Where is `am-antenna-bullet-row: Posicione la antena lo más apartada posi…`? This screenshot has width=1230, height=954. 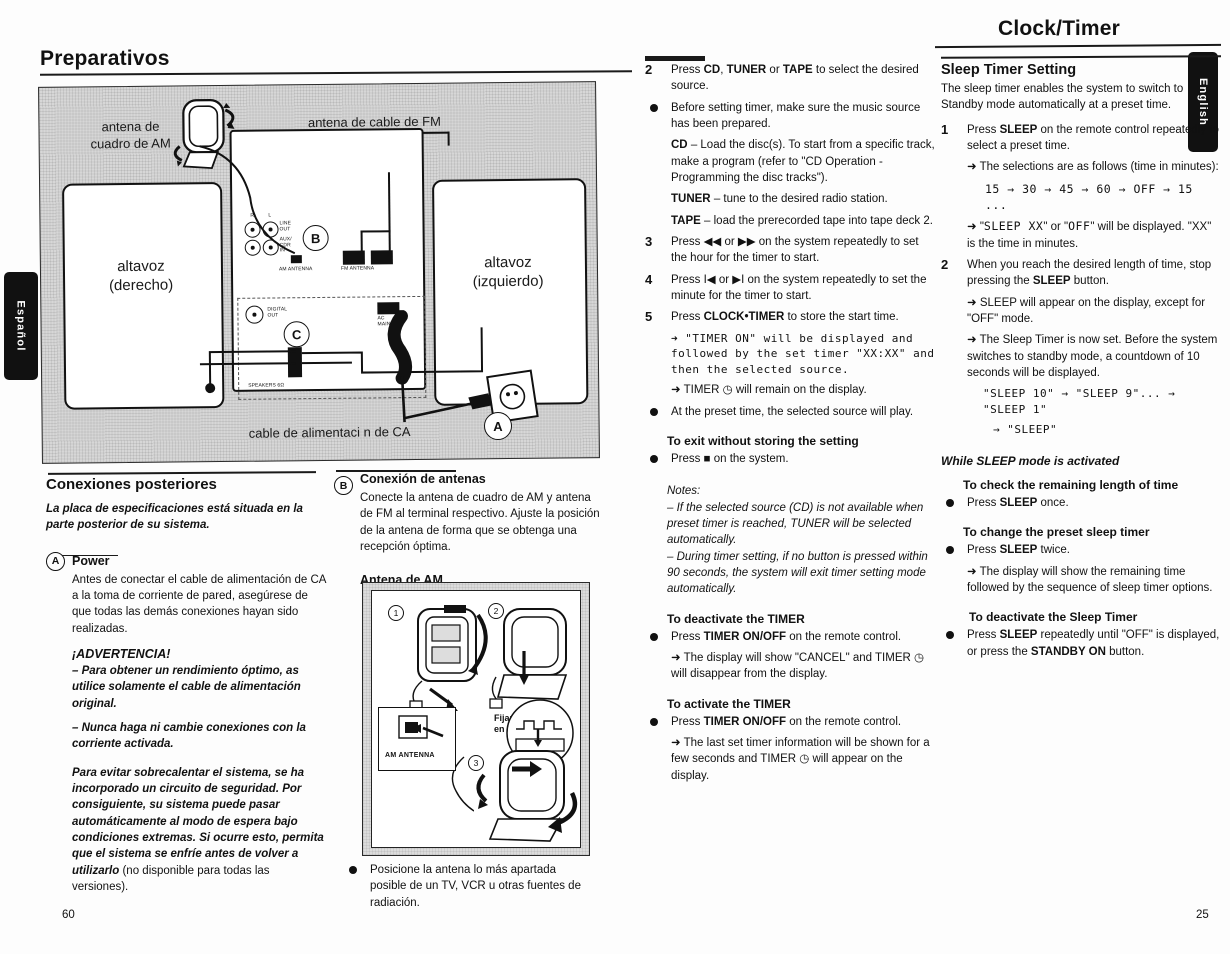 am-antenna-bullet-row: Posicione la antena lo más apartada posi… is located at coordinates (469, 889).